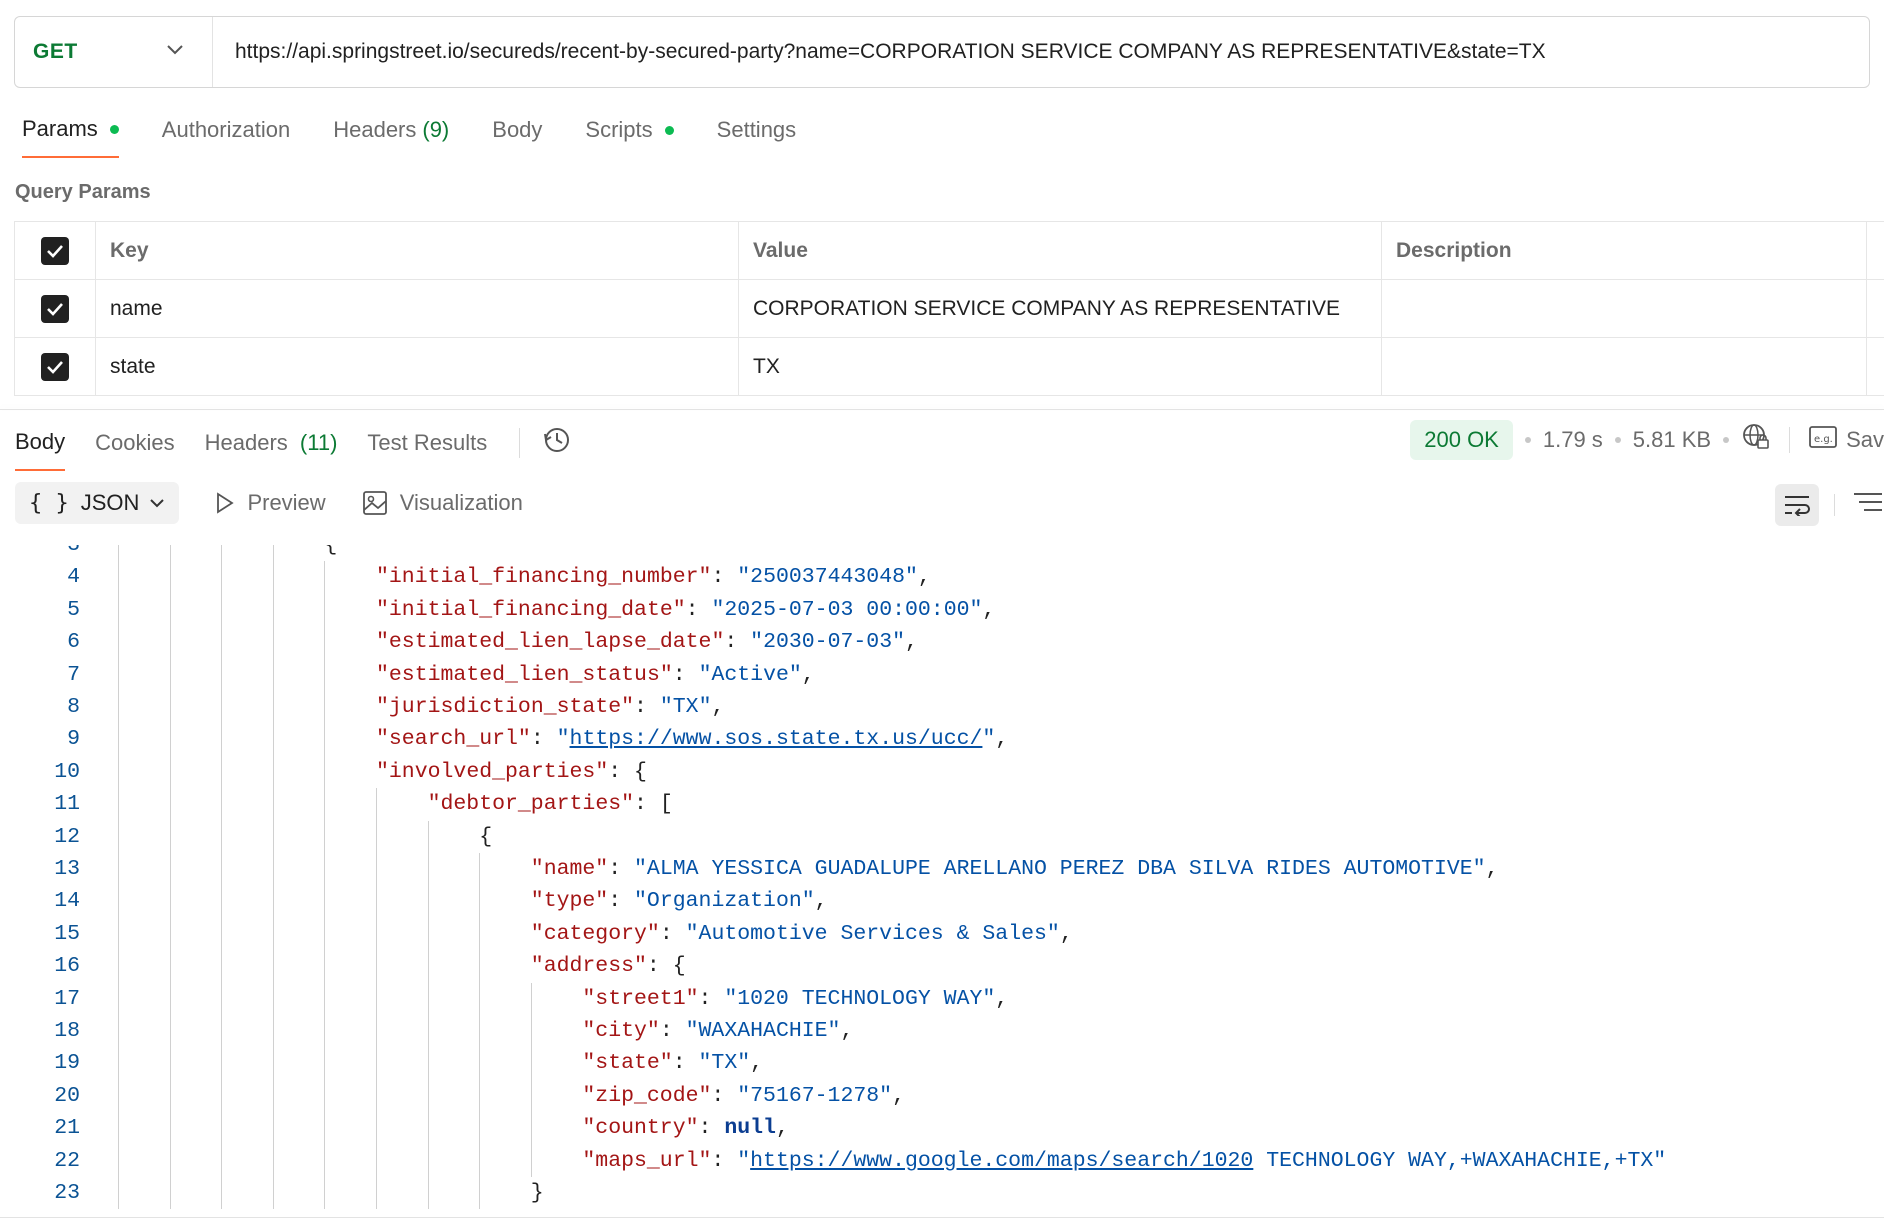 The image size is (1884, 1220). I want to click on tab-response-headers: Headers (11), so click(271, 450).